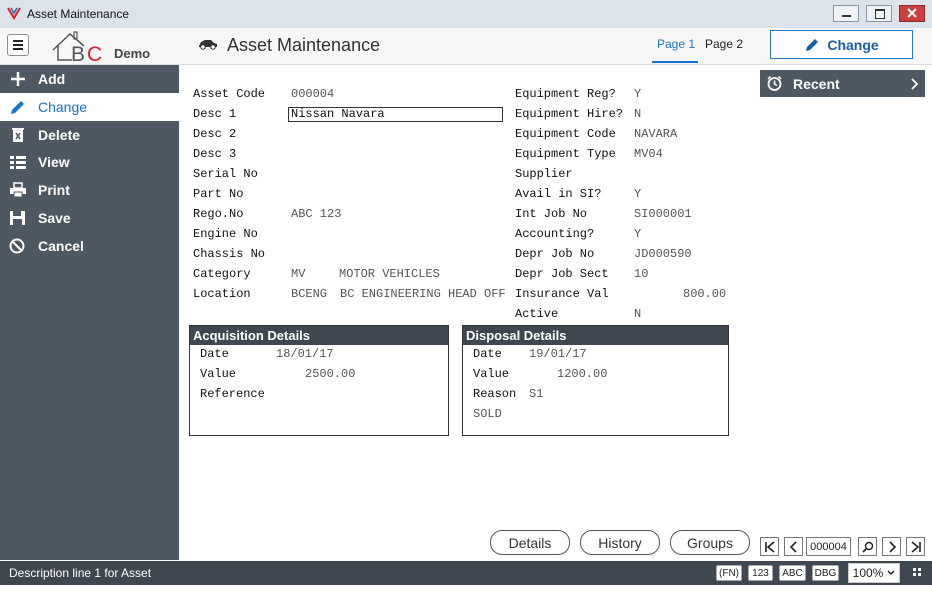  Describe the element at coordinates (842, 83) in the screenshot. I see `recent-panel-button: Recent` at that location.